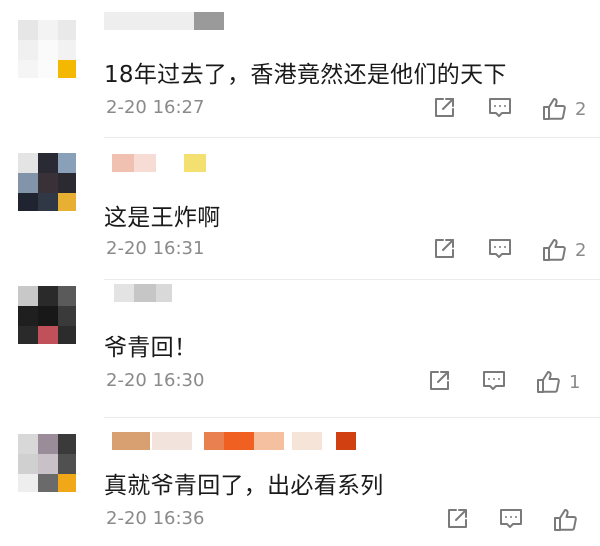  What do you see at coordinates (162, 218) in the screenshot?
I see `comment-text: 这是王炸啊` at bounding box center [162, 218].